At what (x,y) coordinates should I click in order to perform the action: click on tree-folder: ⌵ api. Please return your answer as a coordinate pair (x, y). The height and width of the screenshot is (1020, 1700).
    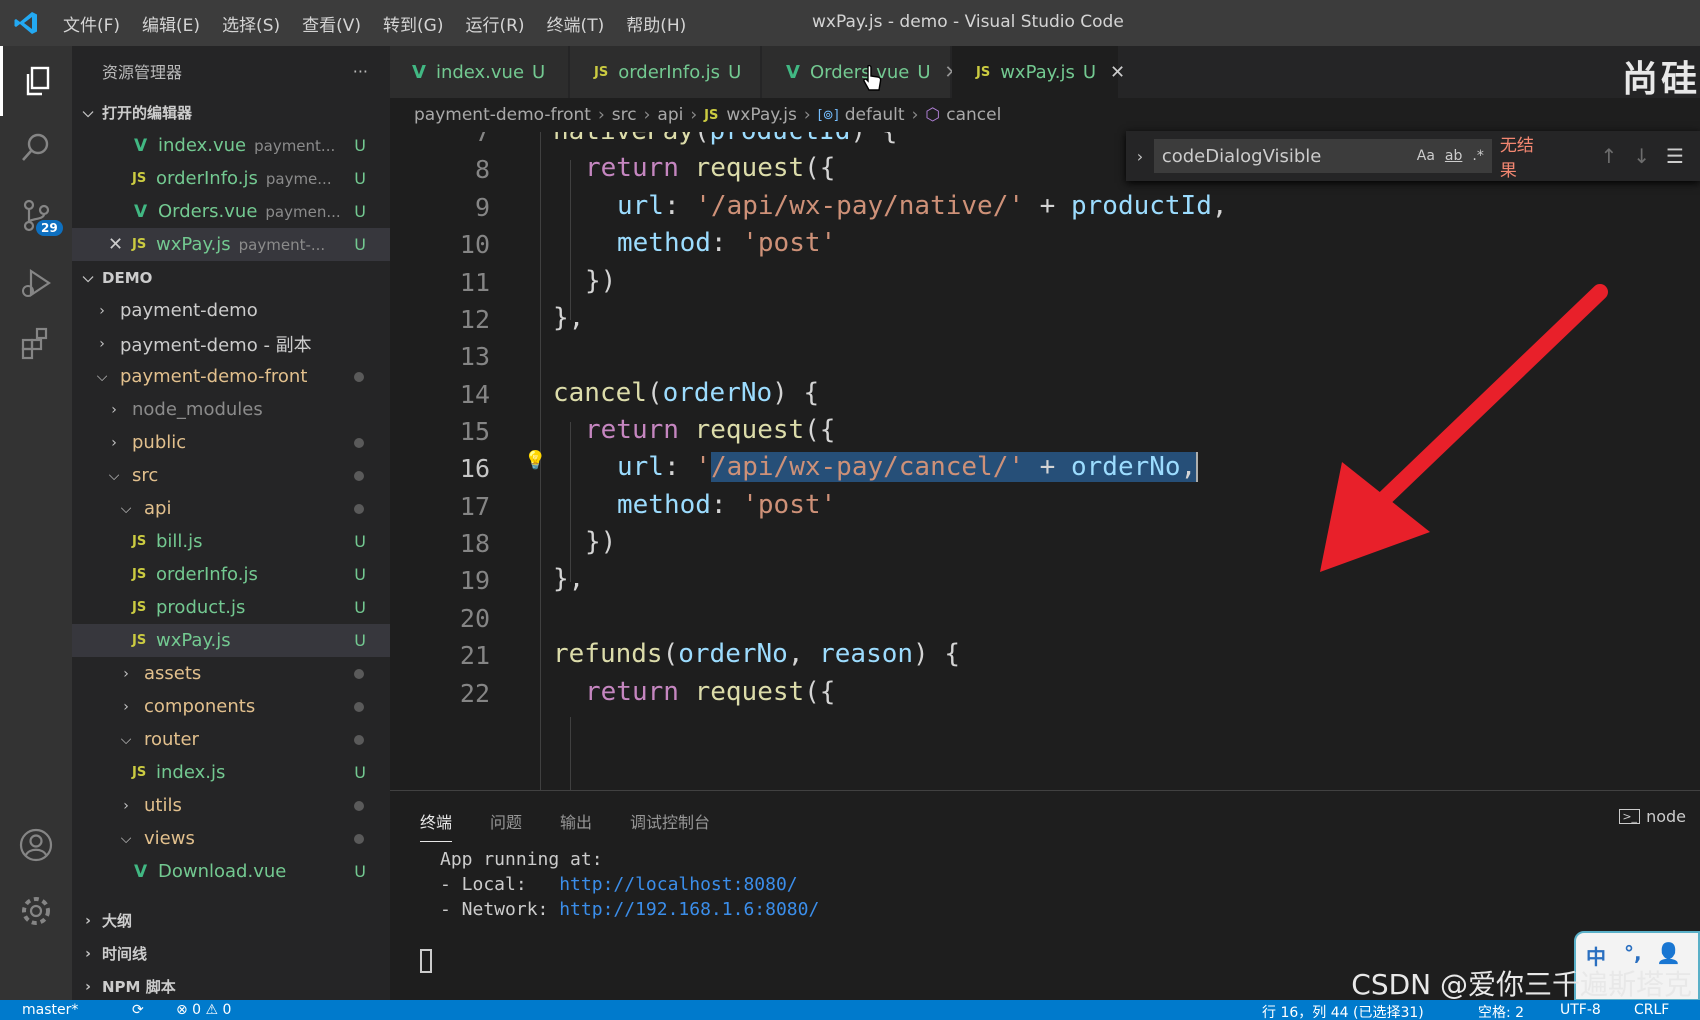
    Looking at the image, I should click on (231, 508).